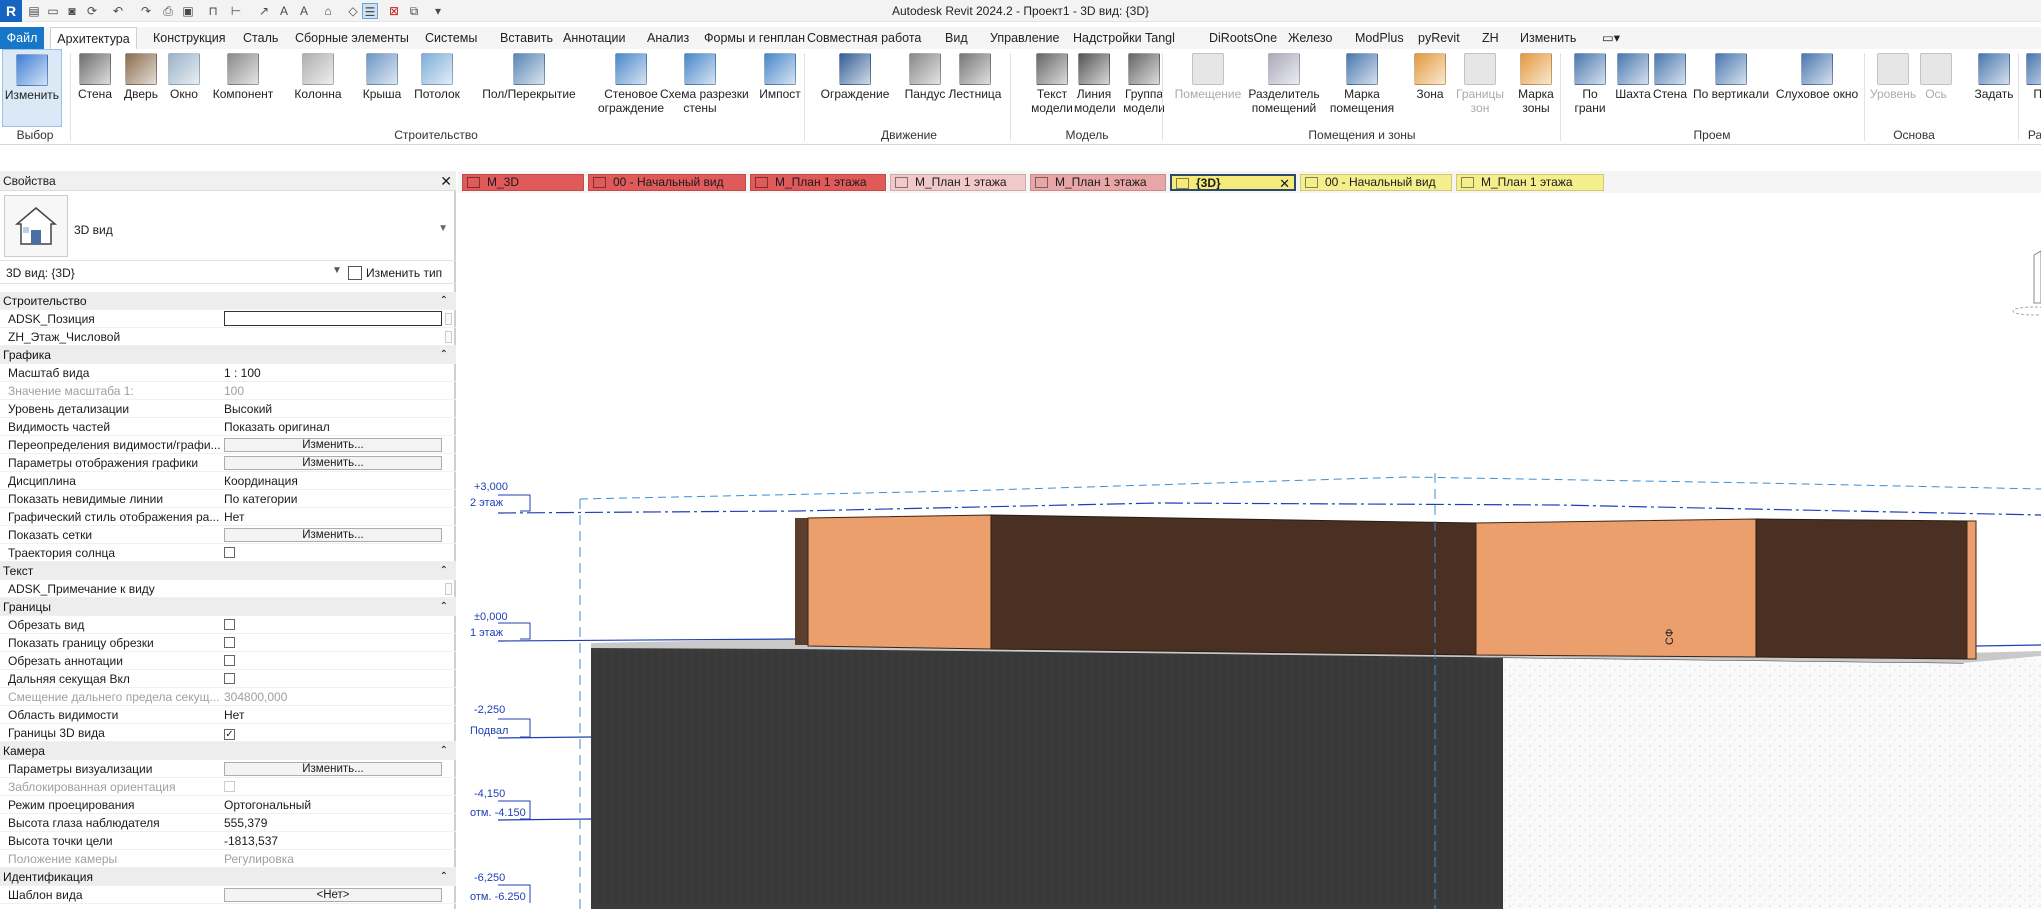 Image resolution: width=2041 pixels, height=909 pixels. What do you see at coordinates (1379, 38) in the screenshot?
I see `tab-16: ModPlus` at bounding box center [1379, 38].